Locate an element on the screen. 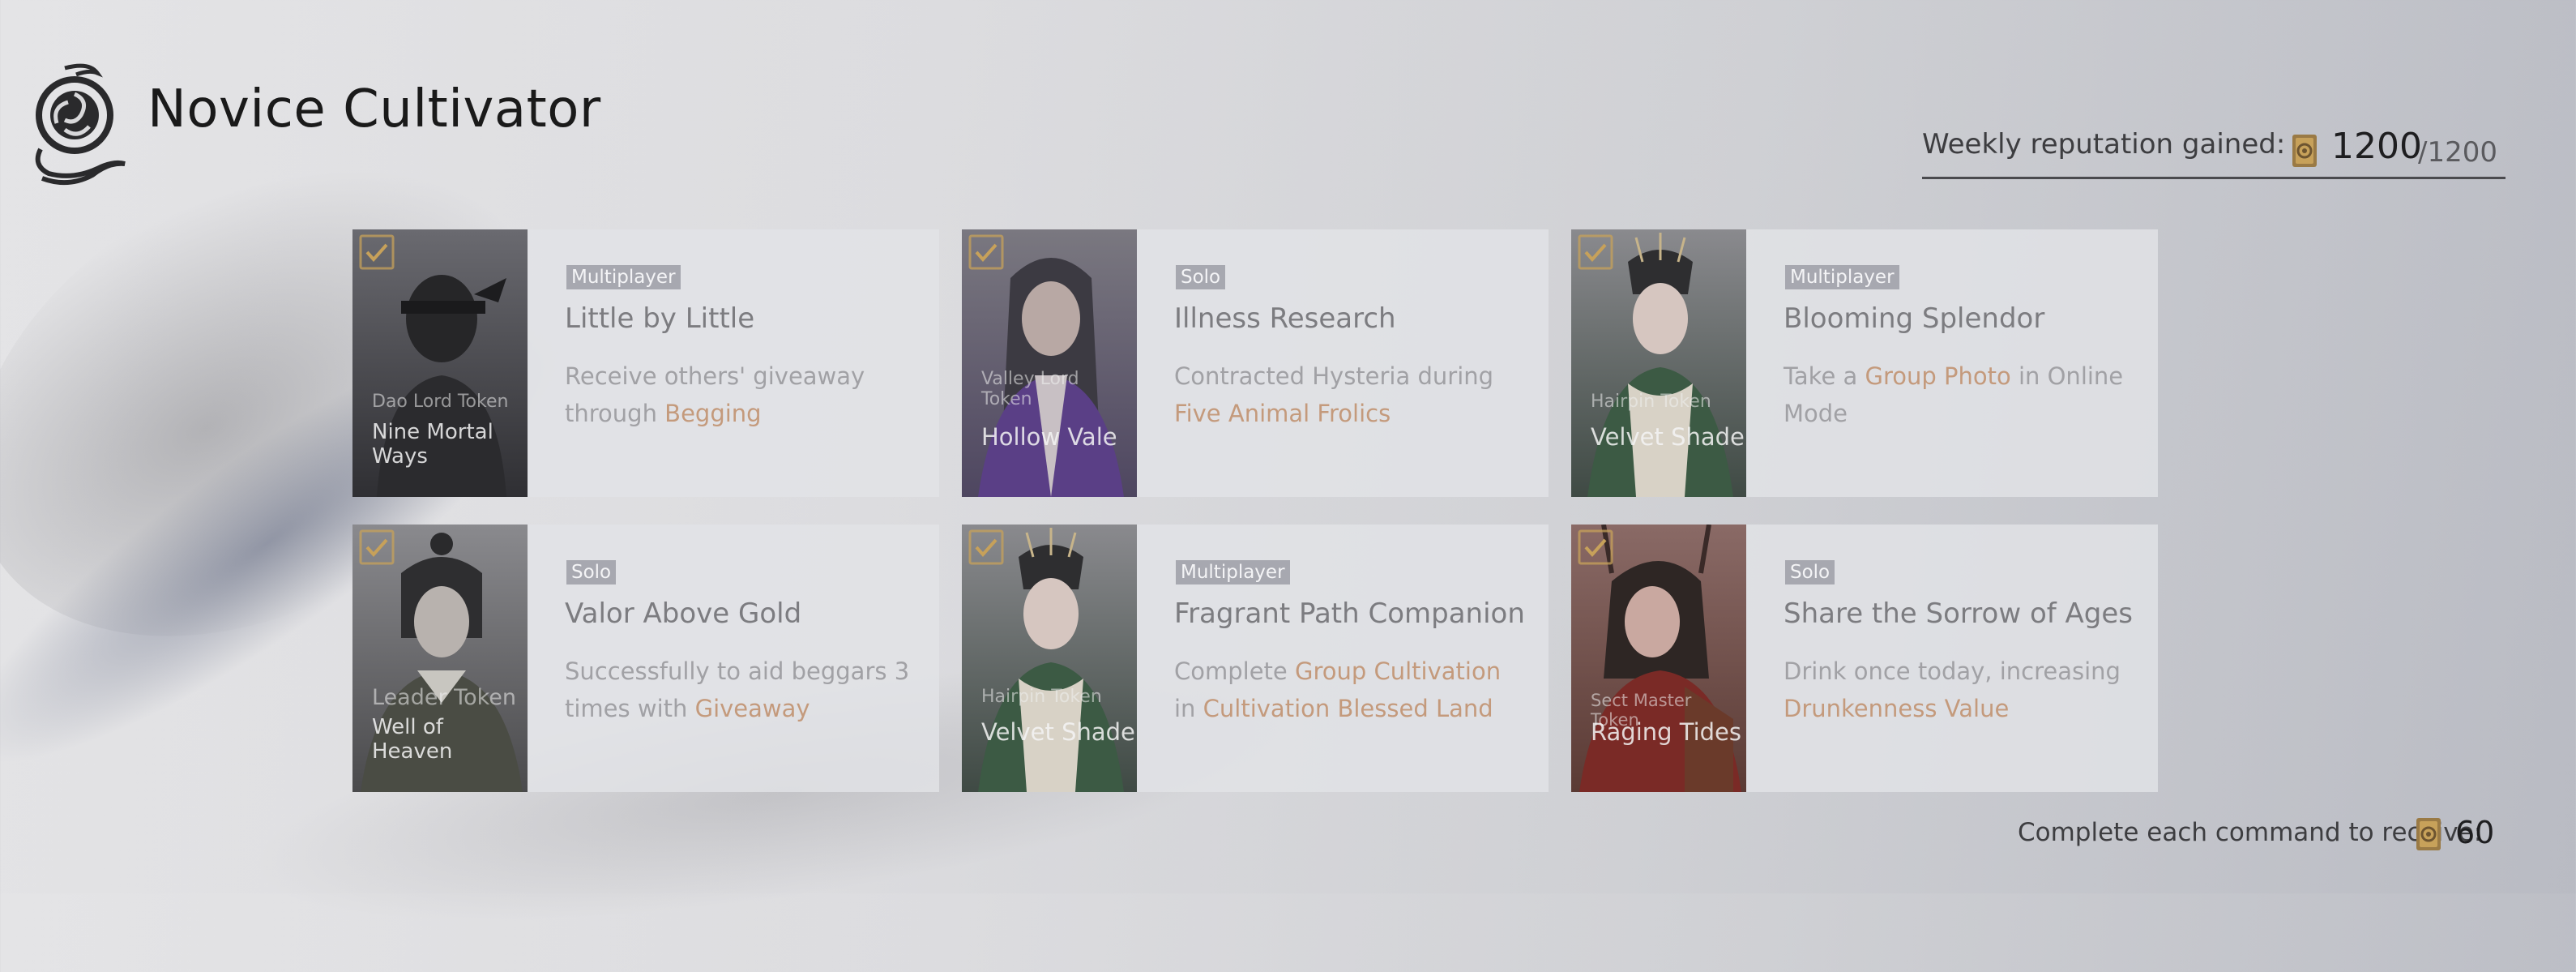 Image resolution: width=2576 pixels, height=972 pixels. token-name: Nine Mortal Ways is located at coordinates (432, 445).